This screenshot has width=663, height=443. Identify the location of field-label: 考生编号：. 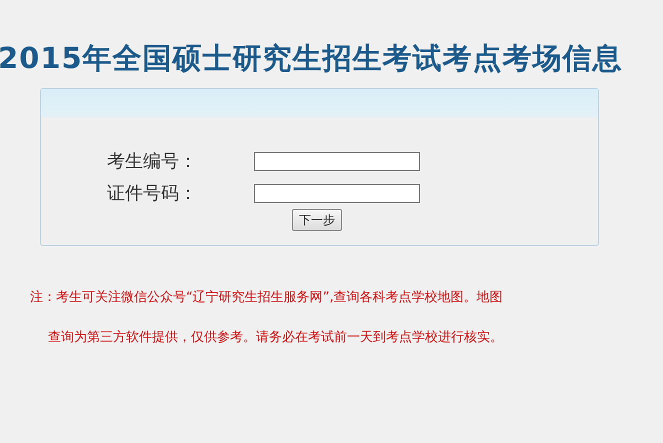
(152, 162).